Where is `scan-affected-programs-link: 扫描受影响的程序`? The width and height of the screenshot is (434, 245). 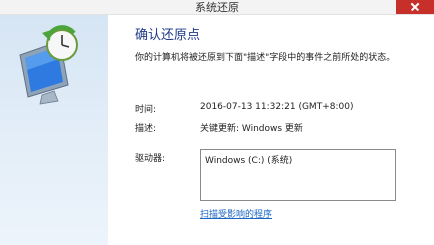
scan-affected-programs-link: 扫描受影响的程序 is located at coordinates (236, 213).